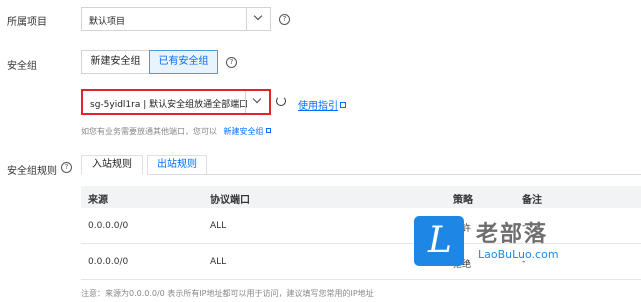 This screenshot has height=302, width=641. Describe the element at coordinates (284, 19) in the screenshot. I see `project-help-icon: ?` at that location.